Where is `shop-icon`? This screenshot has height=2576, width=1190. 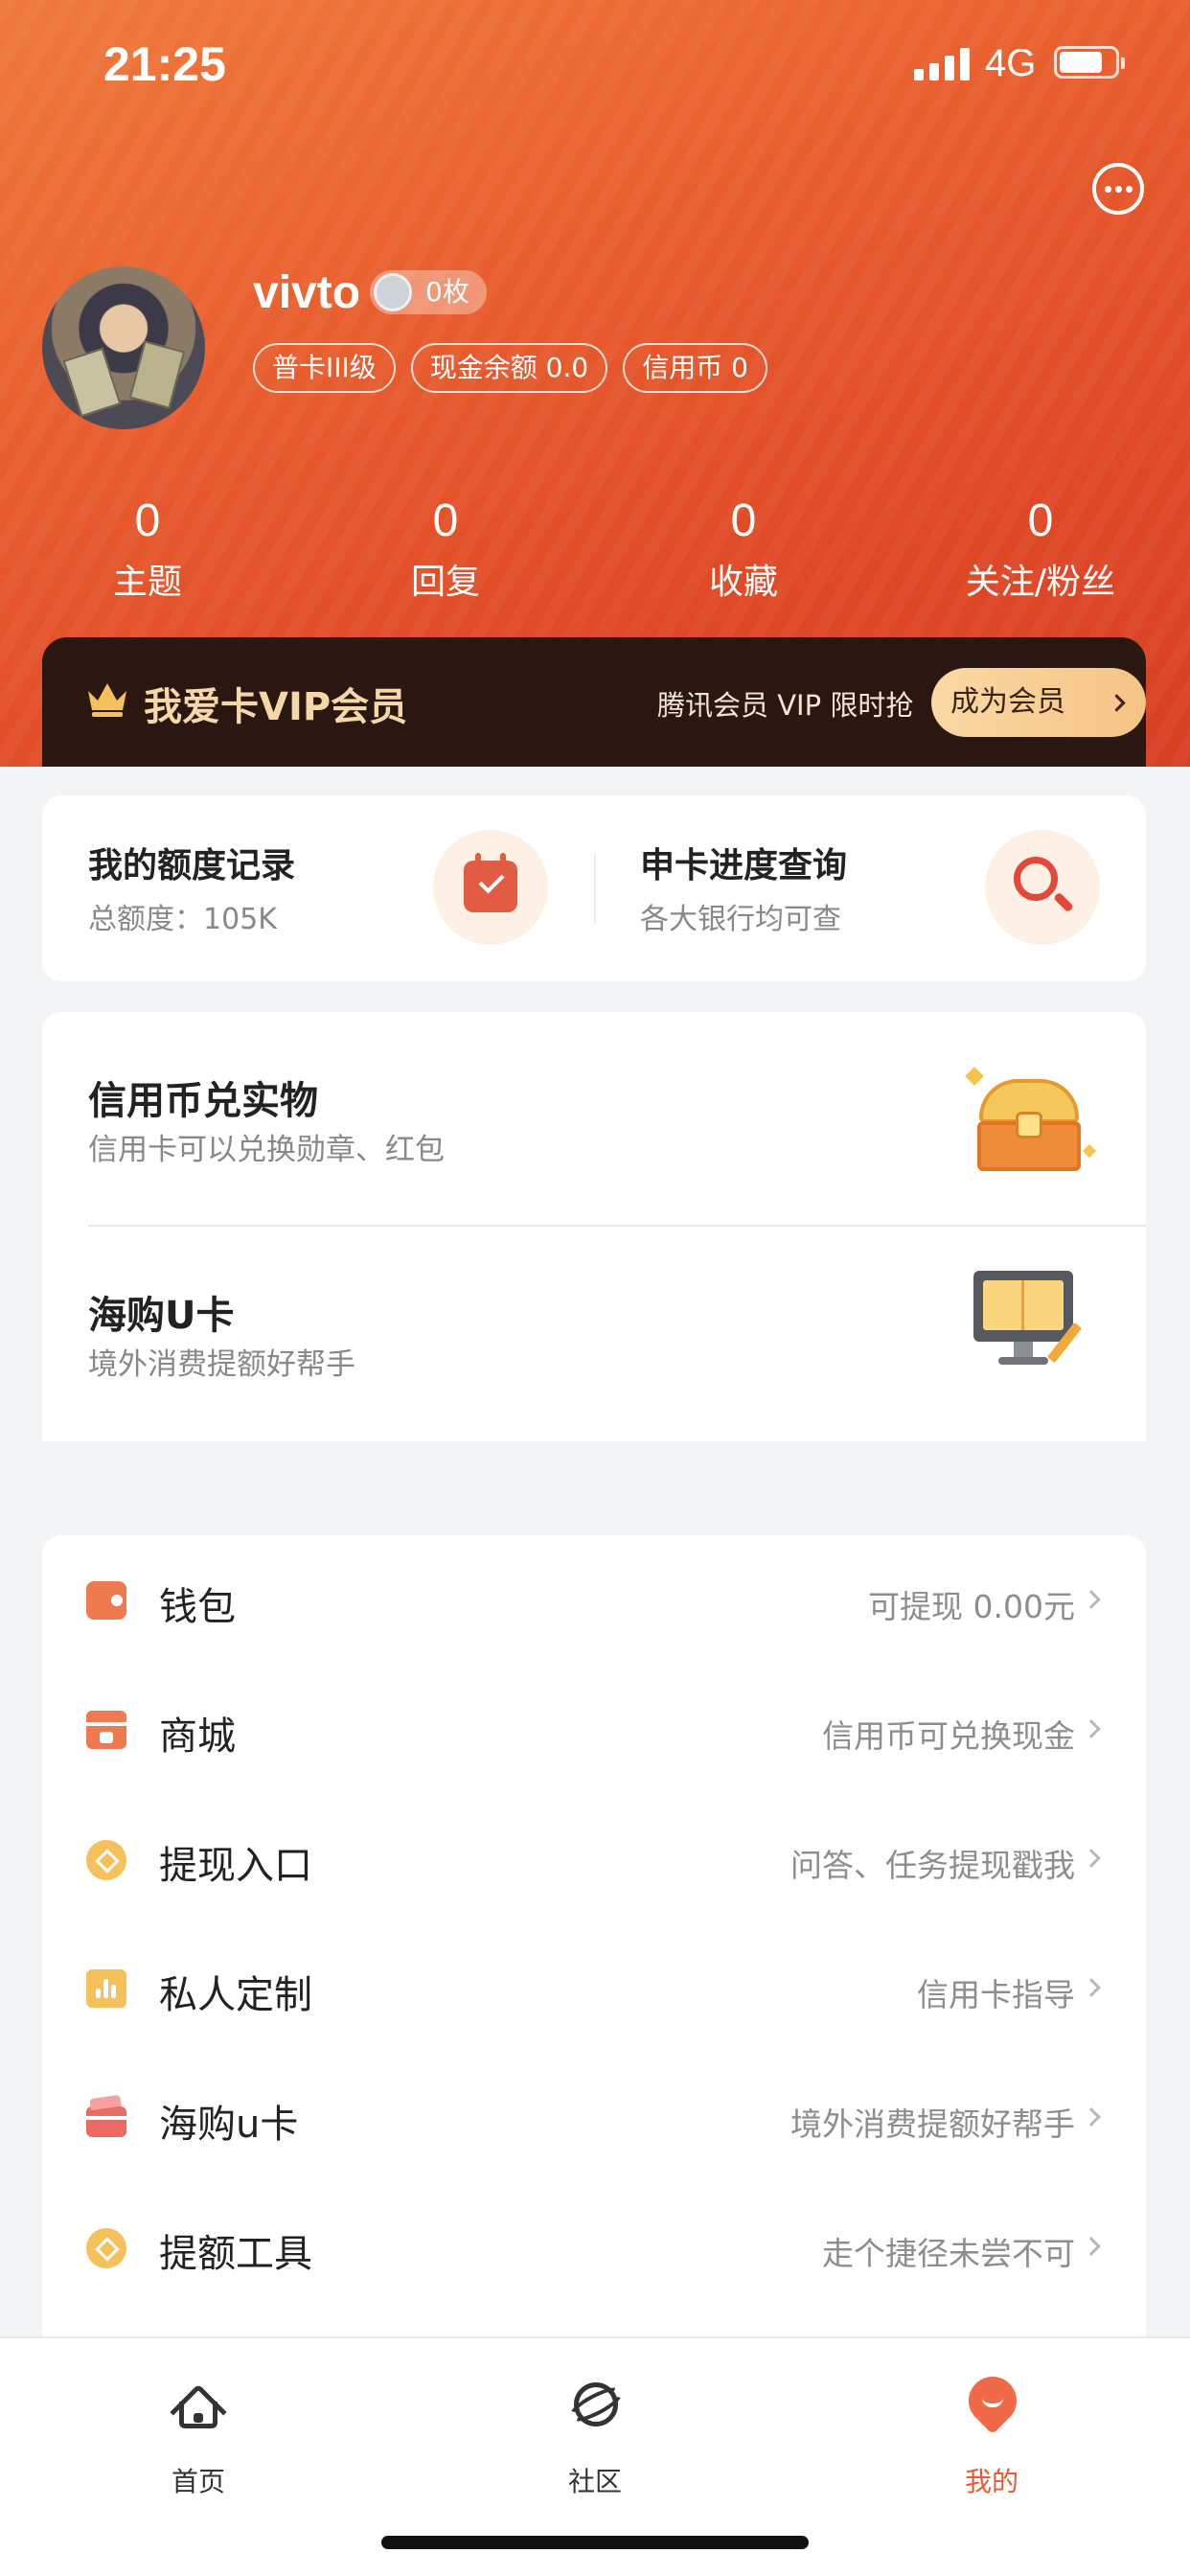 shop-icon is located at coordinates (106, 1730).